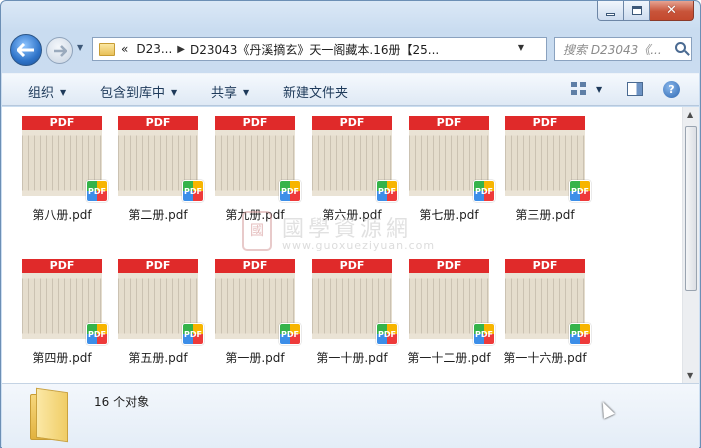 The width and height of the screenshot is (701, 448). I want to click on change-view-button, so click(579, 89).